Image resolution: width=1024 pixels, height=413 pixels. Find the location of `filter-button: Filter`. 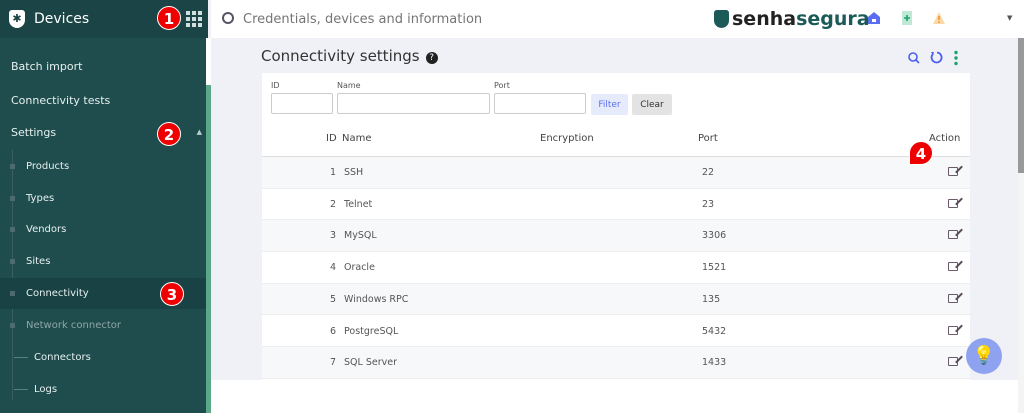

filter-button: Filter is located at coordinates (609, 104).